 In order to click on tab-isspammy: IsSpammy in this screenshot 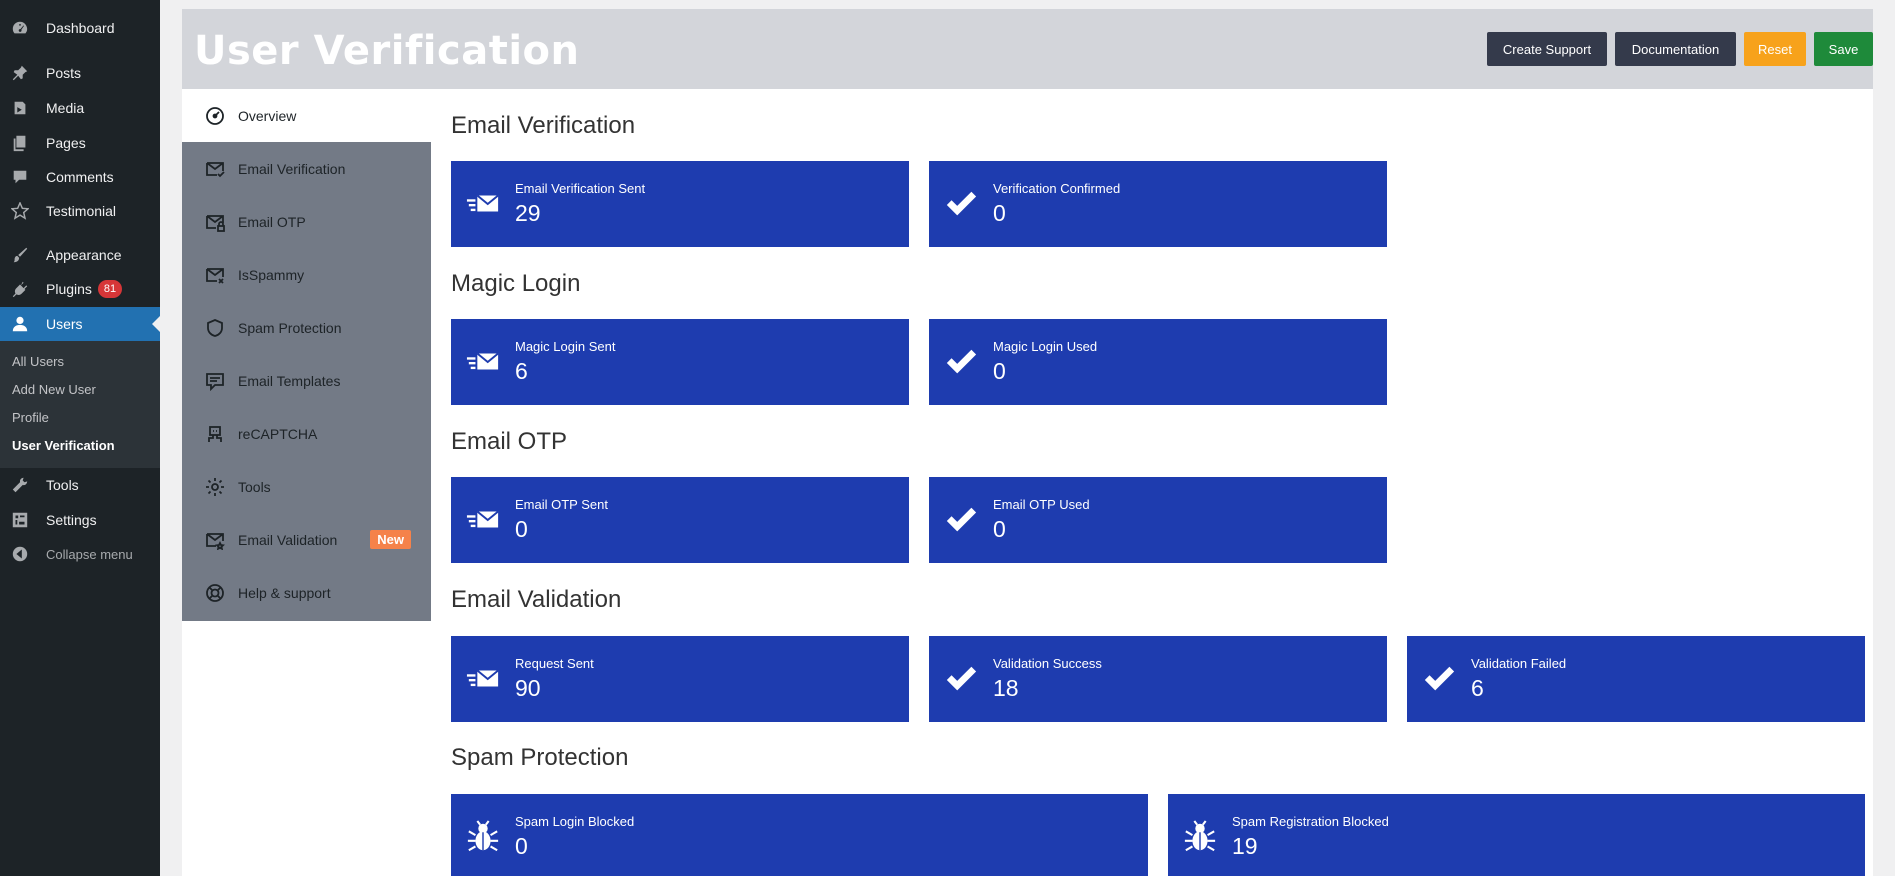, I will do `click(306, 274)`.